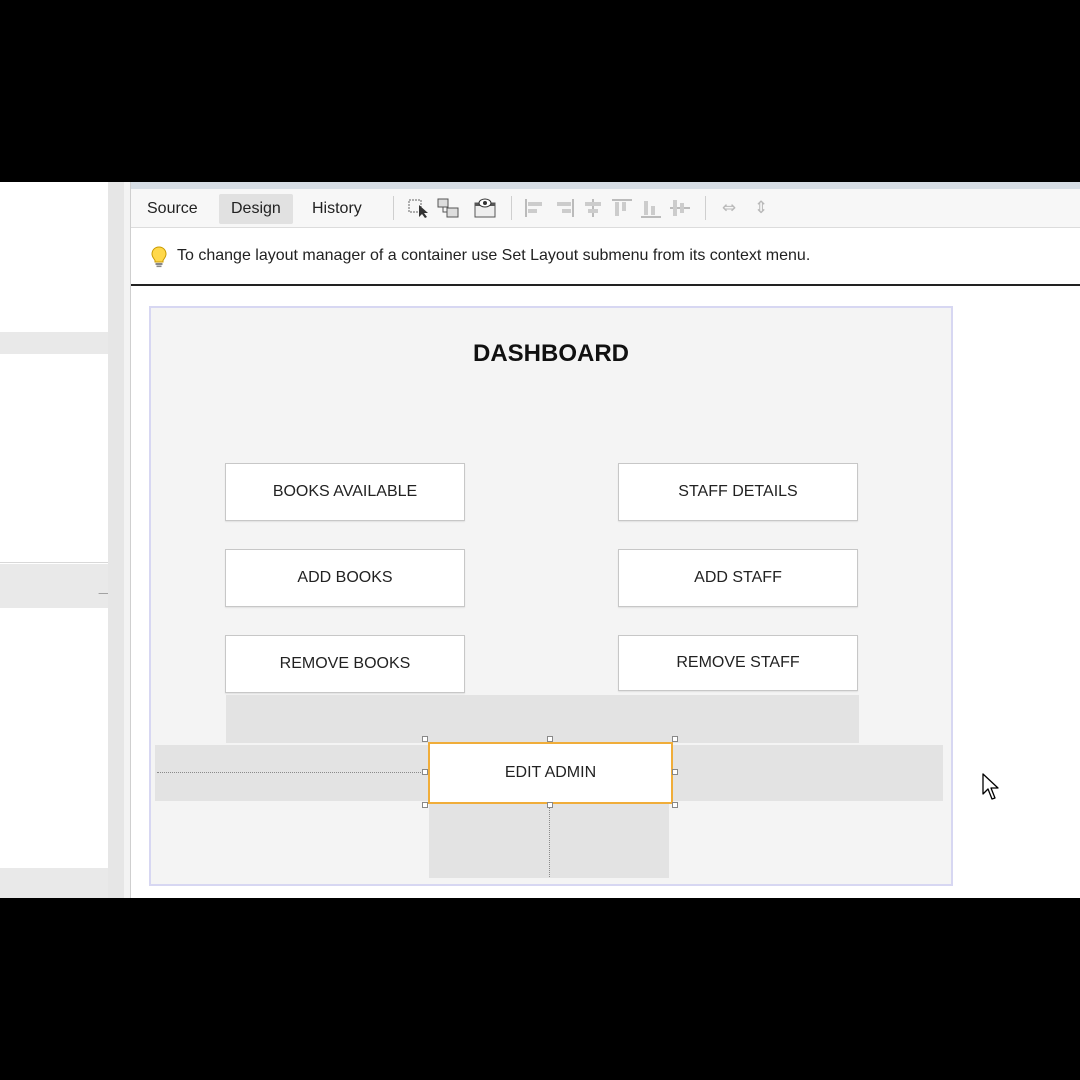 This screenshot has height=1080, width=1080. I want to click on connection-mode-icon, so click(448, 208).